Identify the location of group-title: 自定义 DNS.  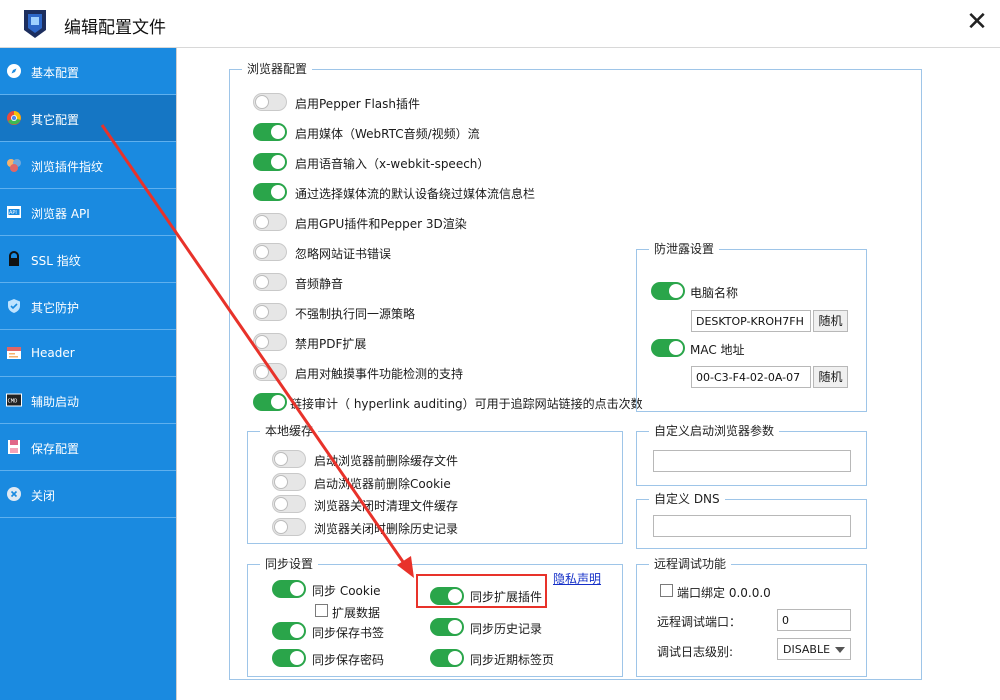
(687, 499).